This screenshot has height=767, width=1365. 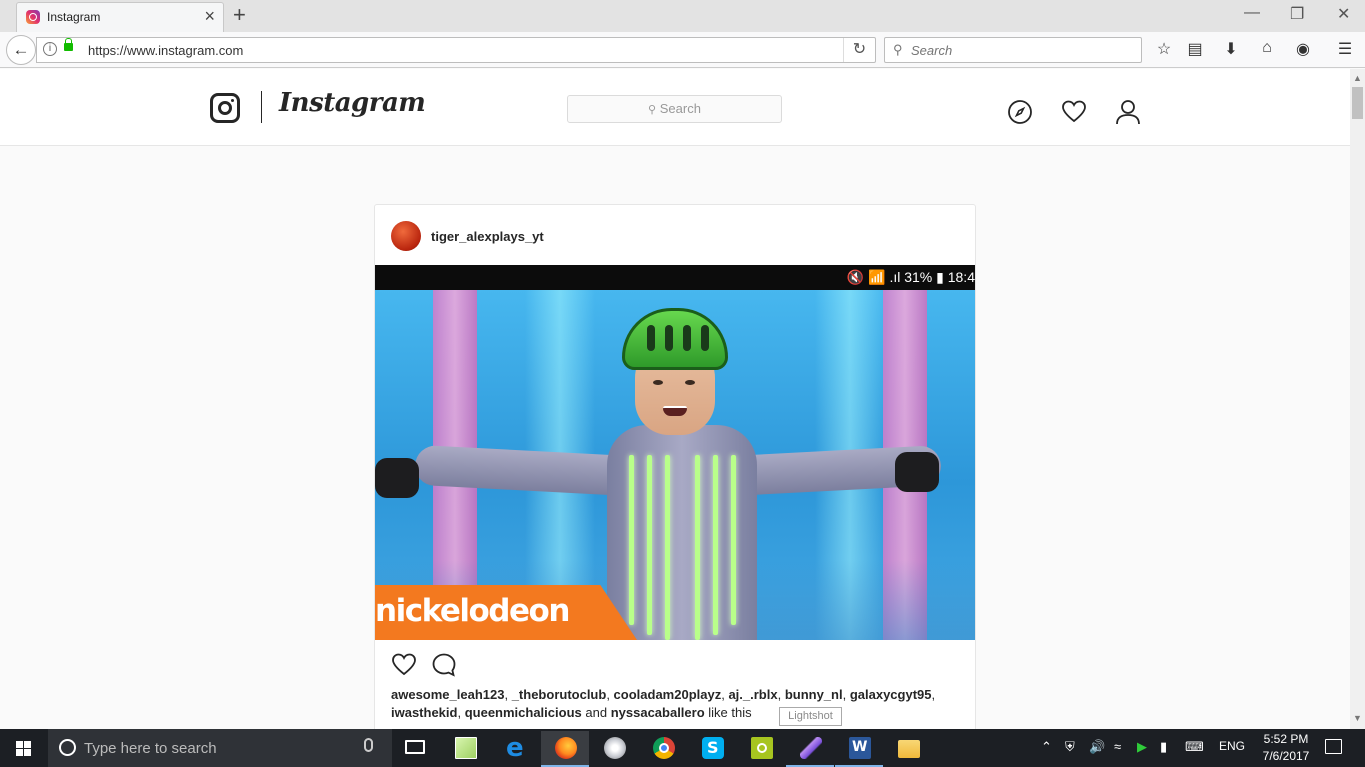 What do you see at coordinates (472, 611) in the screenshot?
I see `nickelodeon-logo-text: nickelodeon` at bounding box center [472, 611].